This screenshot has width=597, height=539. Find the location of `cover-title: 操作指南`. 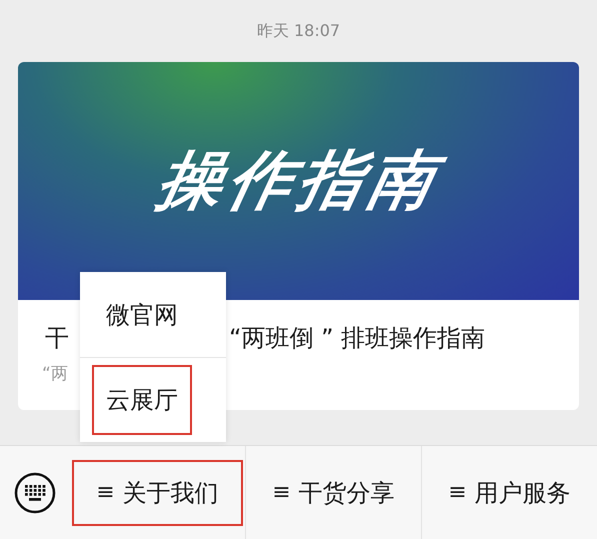

cover-title: 操作指南 is located at coordinates (299, 181).